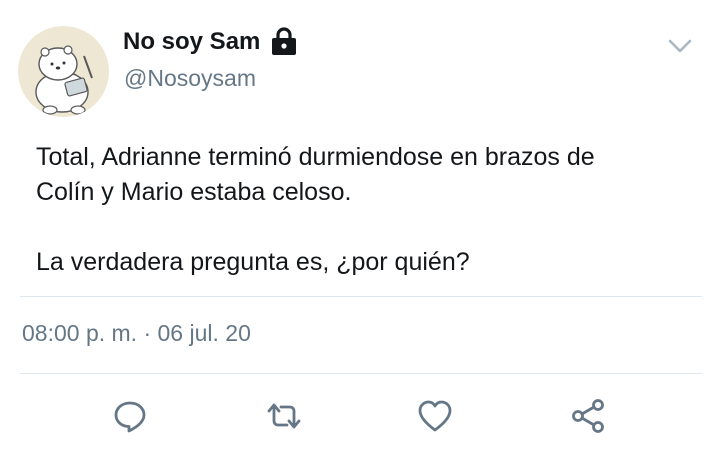  I want to click on reply-button, so click(130, 416).